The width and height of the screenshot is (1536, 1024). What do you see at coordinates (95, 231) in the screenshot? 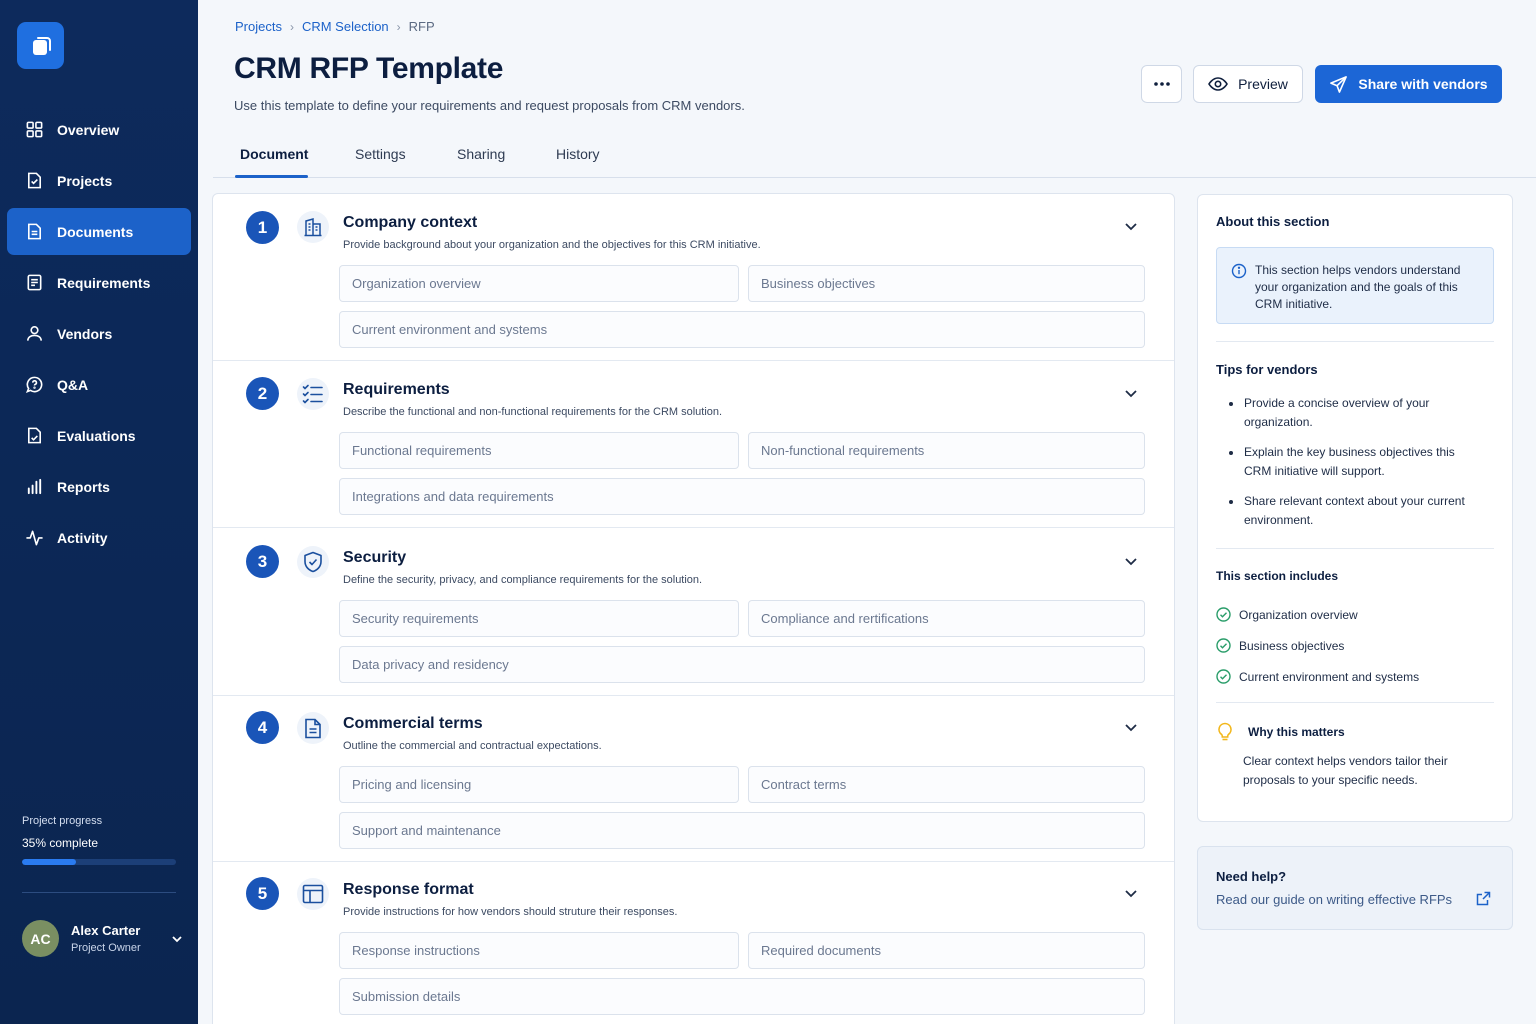
I see `sidebar-item-label: Documents` at bounding box center [95, 231].